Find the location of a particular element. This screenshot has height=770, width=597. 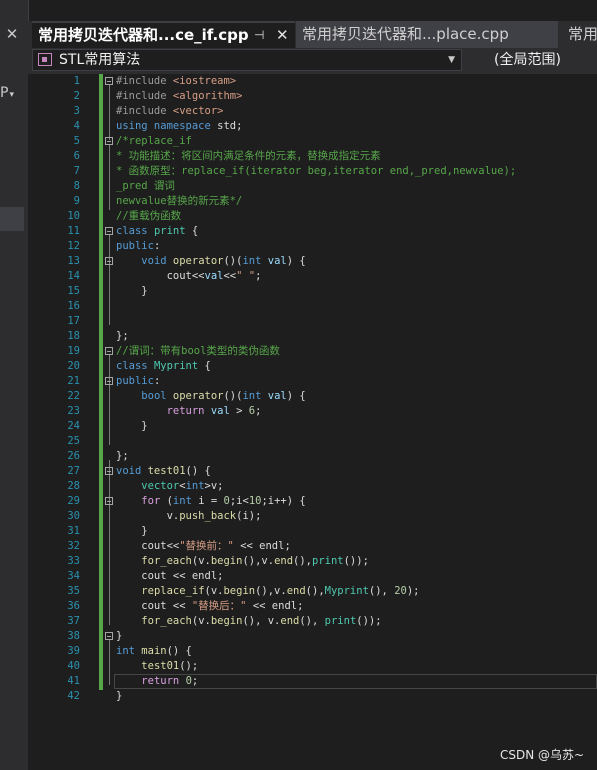

code-token: >v; is located at coordinates (214, 486).